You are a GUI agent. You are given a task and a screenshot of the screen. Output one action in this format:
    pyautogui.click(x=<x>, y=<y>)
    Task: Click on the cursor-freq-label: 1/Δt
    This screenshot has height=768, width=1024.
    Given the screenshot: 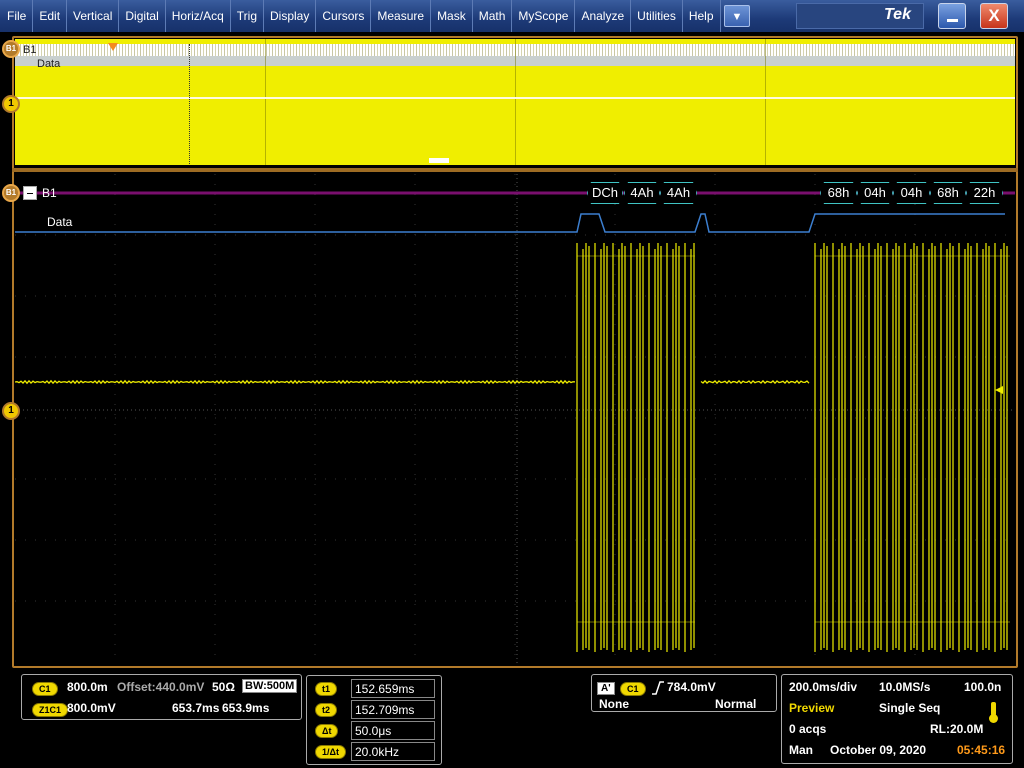 What is the action you would take?
    pyautogui.click(x=330, y=752)
    